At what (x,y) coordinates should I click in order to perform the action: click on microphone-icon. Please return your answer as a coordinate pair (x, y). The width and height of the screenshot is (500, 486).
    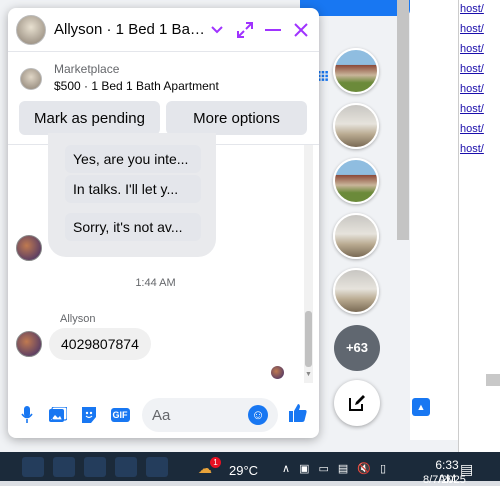
    Looking at the image, I should click on (27, 415).